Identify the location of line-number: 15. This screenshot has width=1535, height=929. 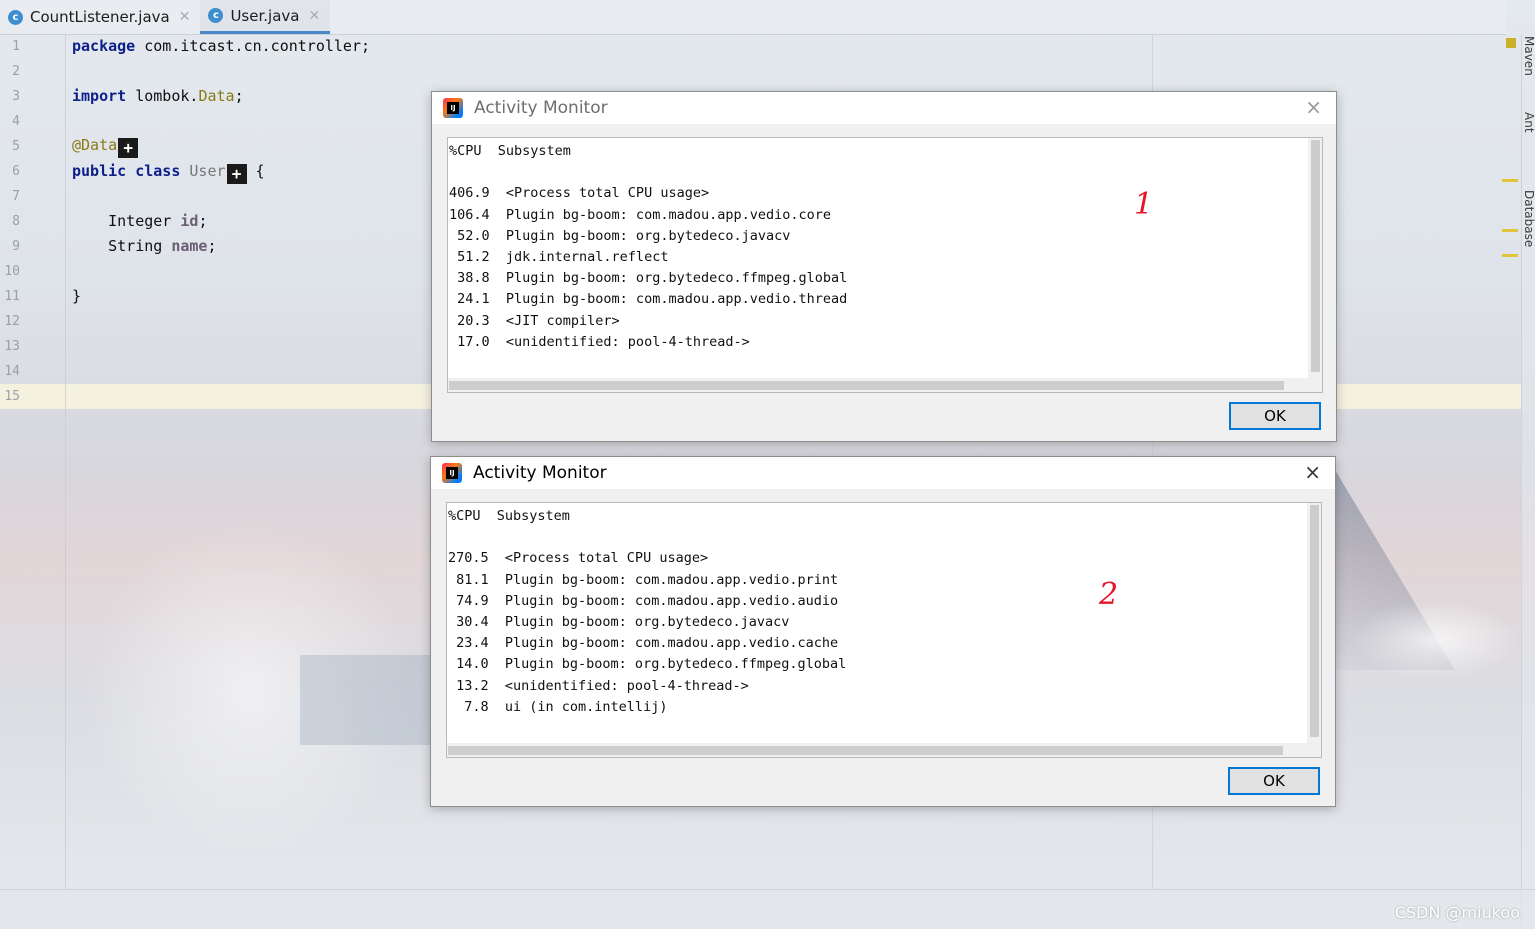
(12, 396).